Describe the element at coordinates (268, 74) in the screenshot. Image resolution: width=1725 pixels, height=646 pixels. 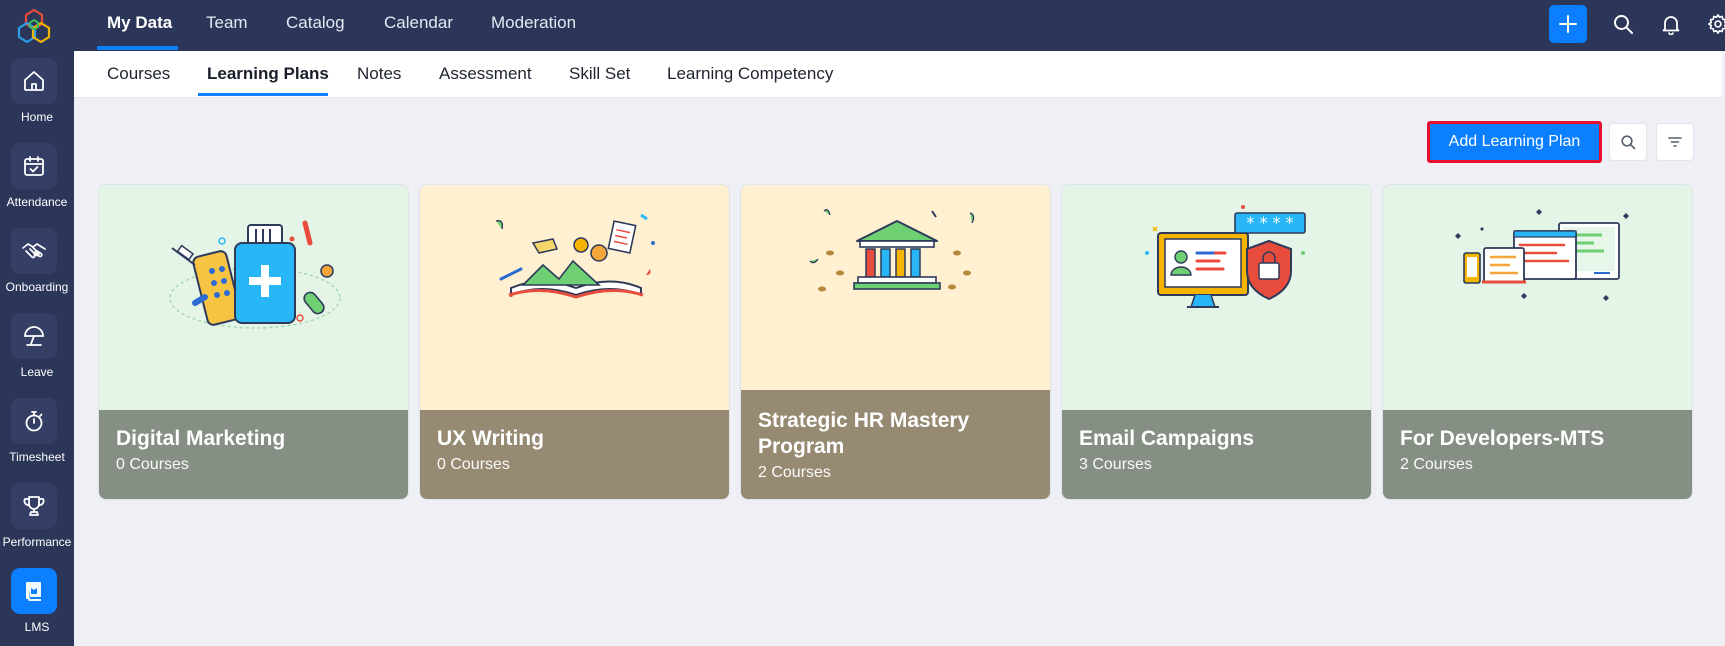
I see `tab-learning-plans: Learning Plans` at that location.